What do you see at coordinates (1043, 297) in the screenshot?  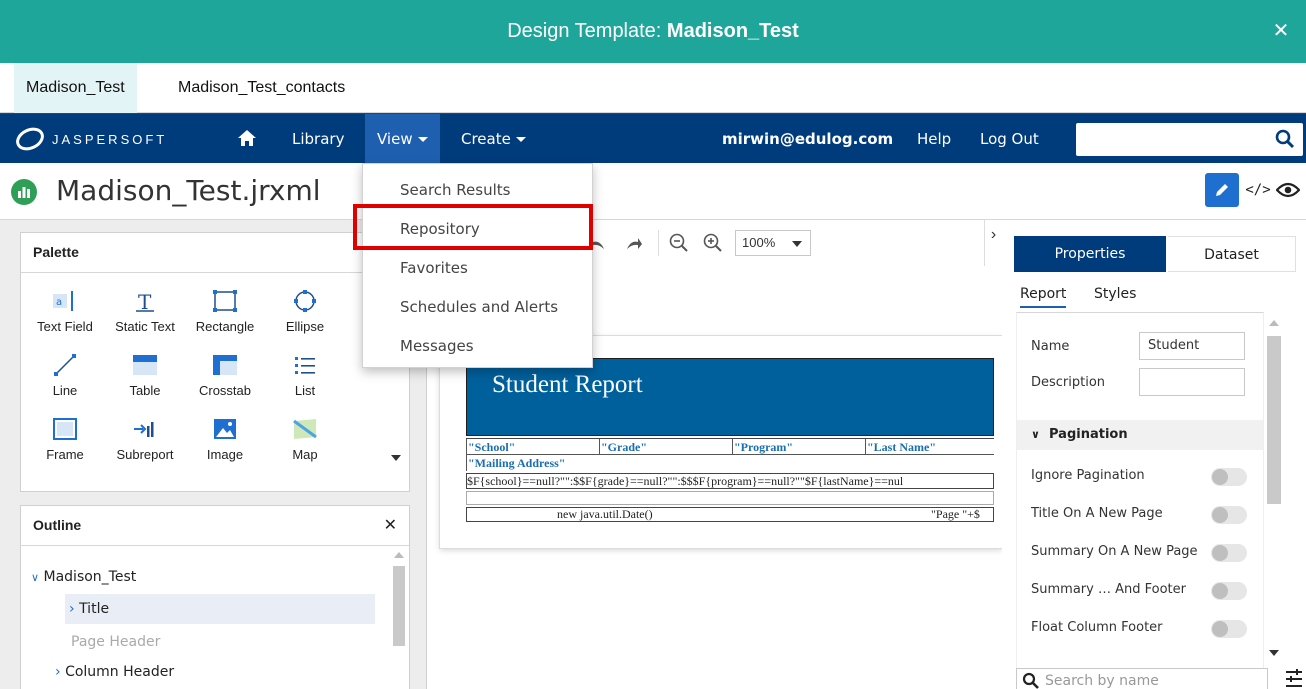 I see `subtab-report: Report` at bounding box center [1043, 297].